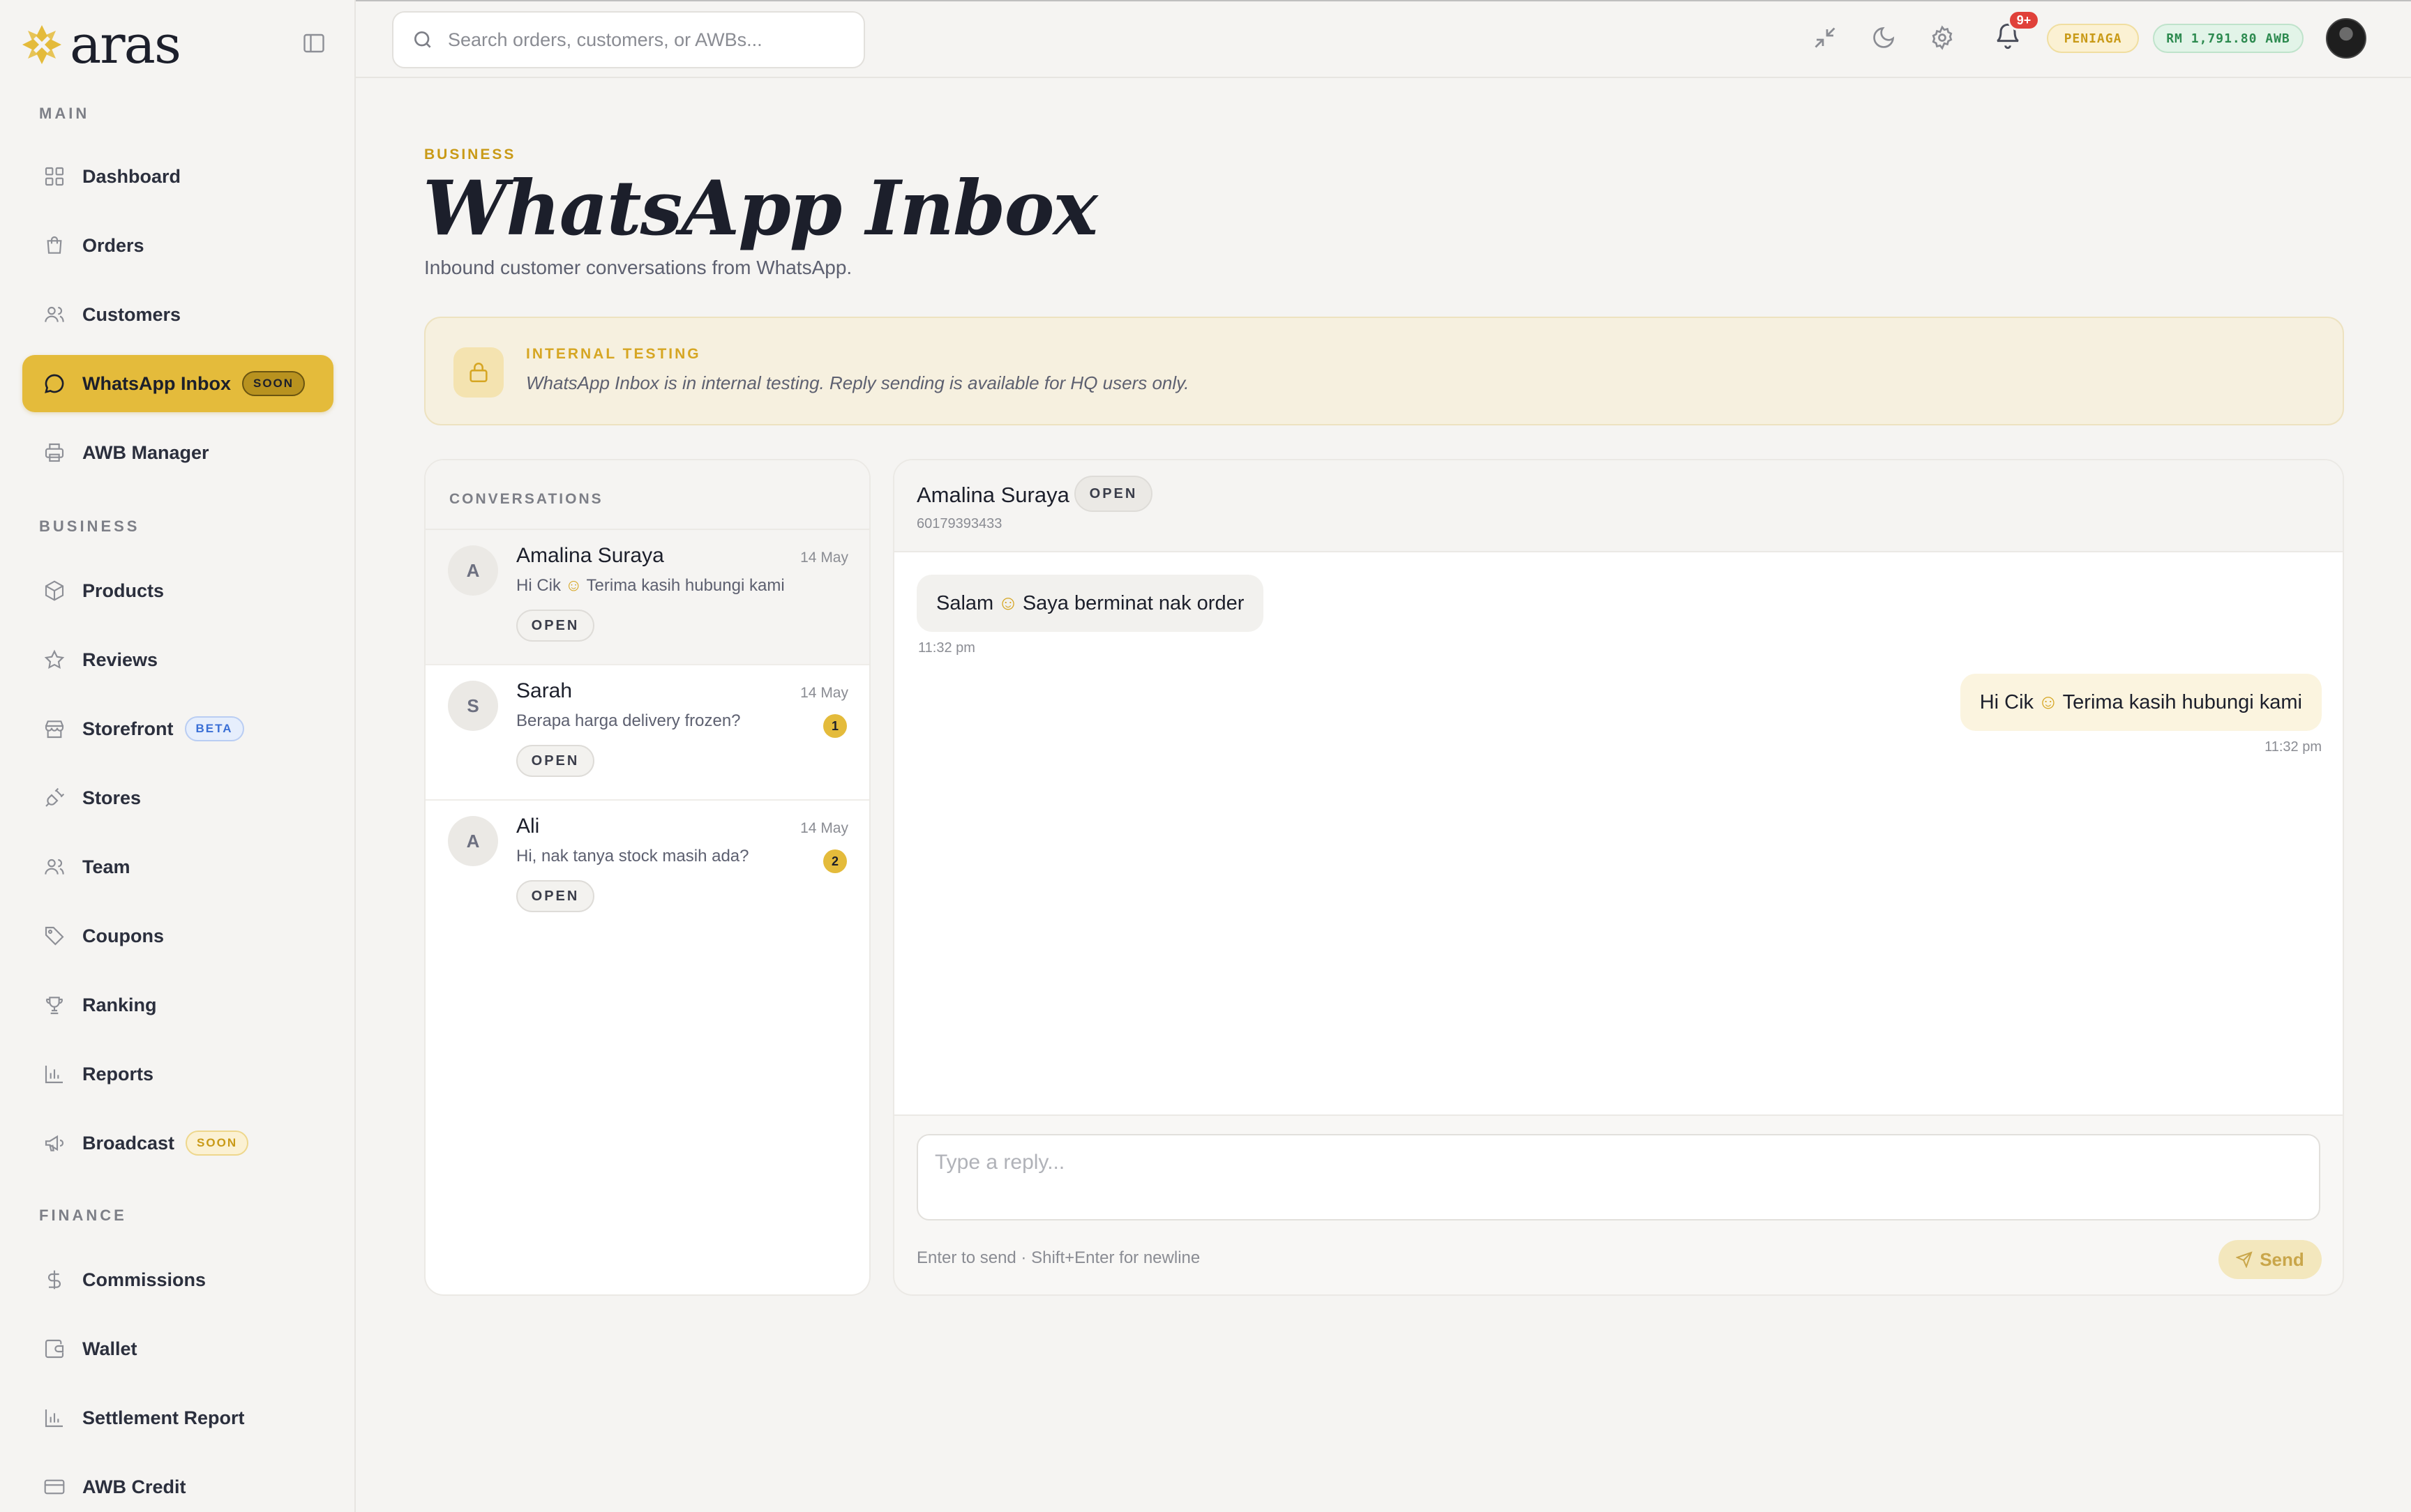 Image resolution: width=2411 pixels, height=1512 pixels. I want to click on grid-icon, so click(54, 176).